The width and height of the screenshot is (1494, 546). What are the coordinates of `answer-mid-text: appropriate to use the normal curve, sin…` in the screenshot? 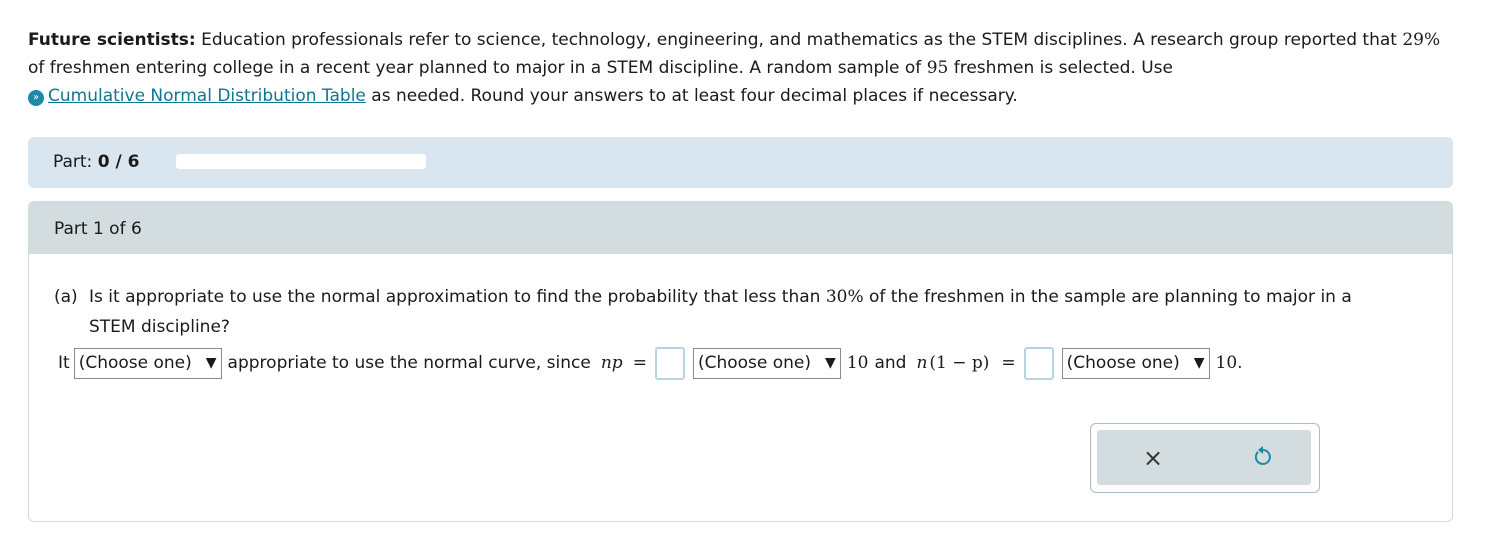 It's located at (409, 363).